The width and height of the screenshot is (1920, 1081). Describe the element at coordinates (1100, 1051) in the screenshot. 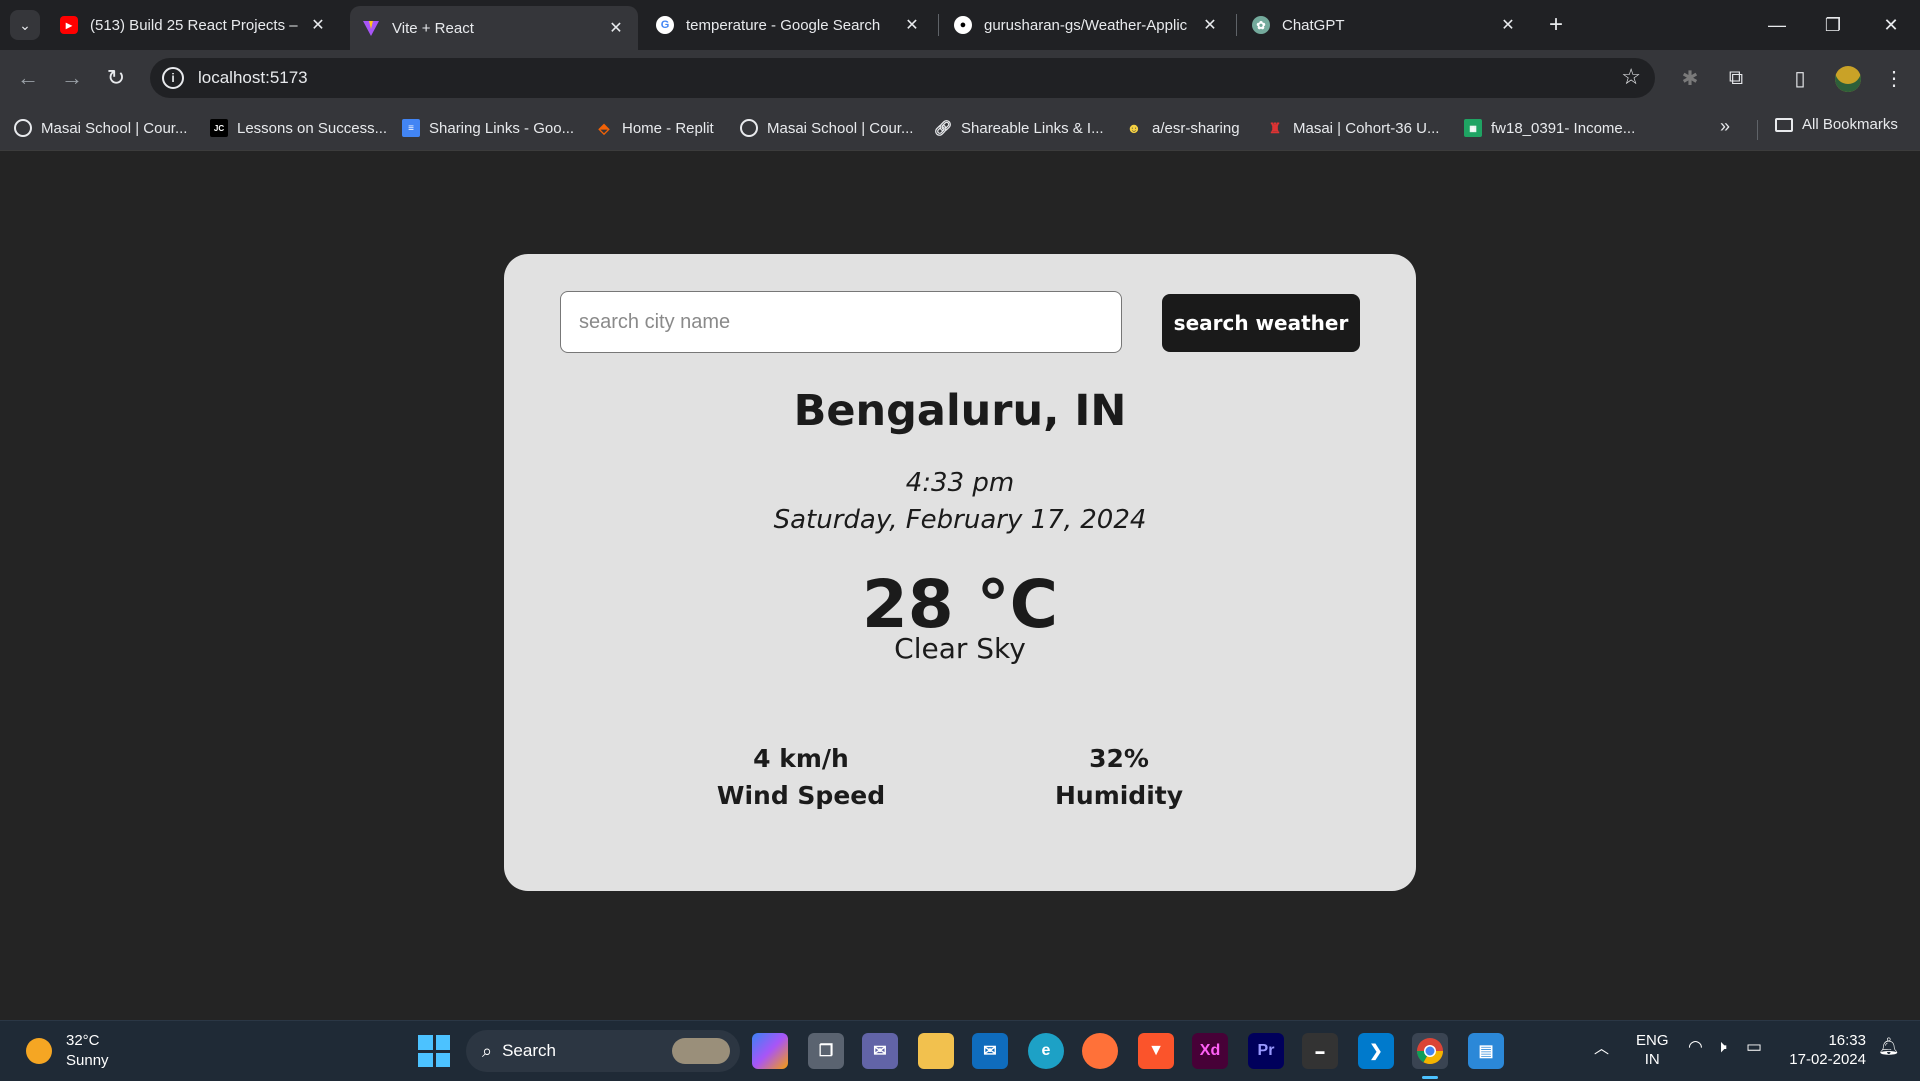

I see `firefox-icon` at that location.